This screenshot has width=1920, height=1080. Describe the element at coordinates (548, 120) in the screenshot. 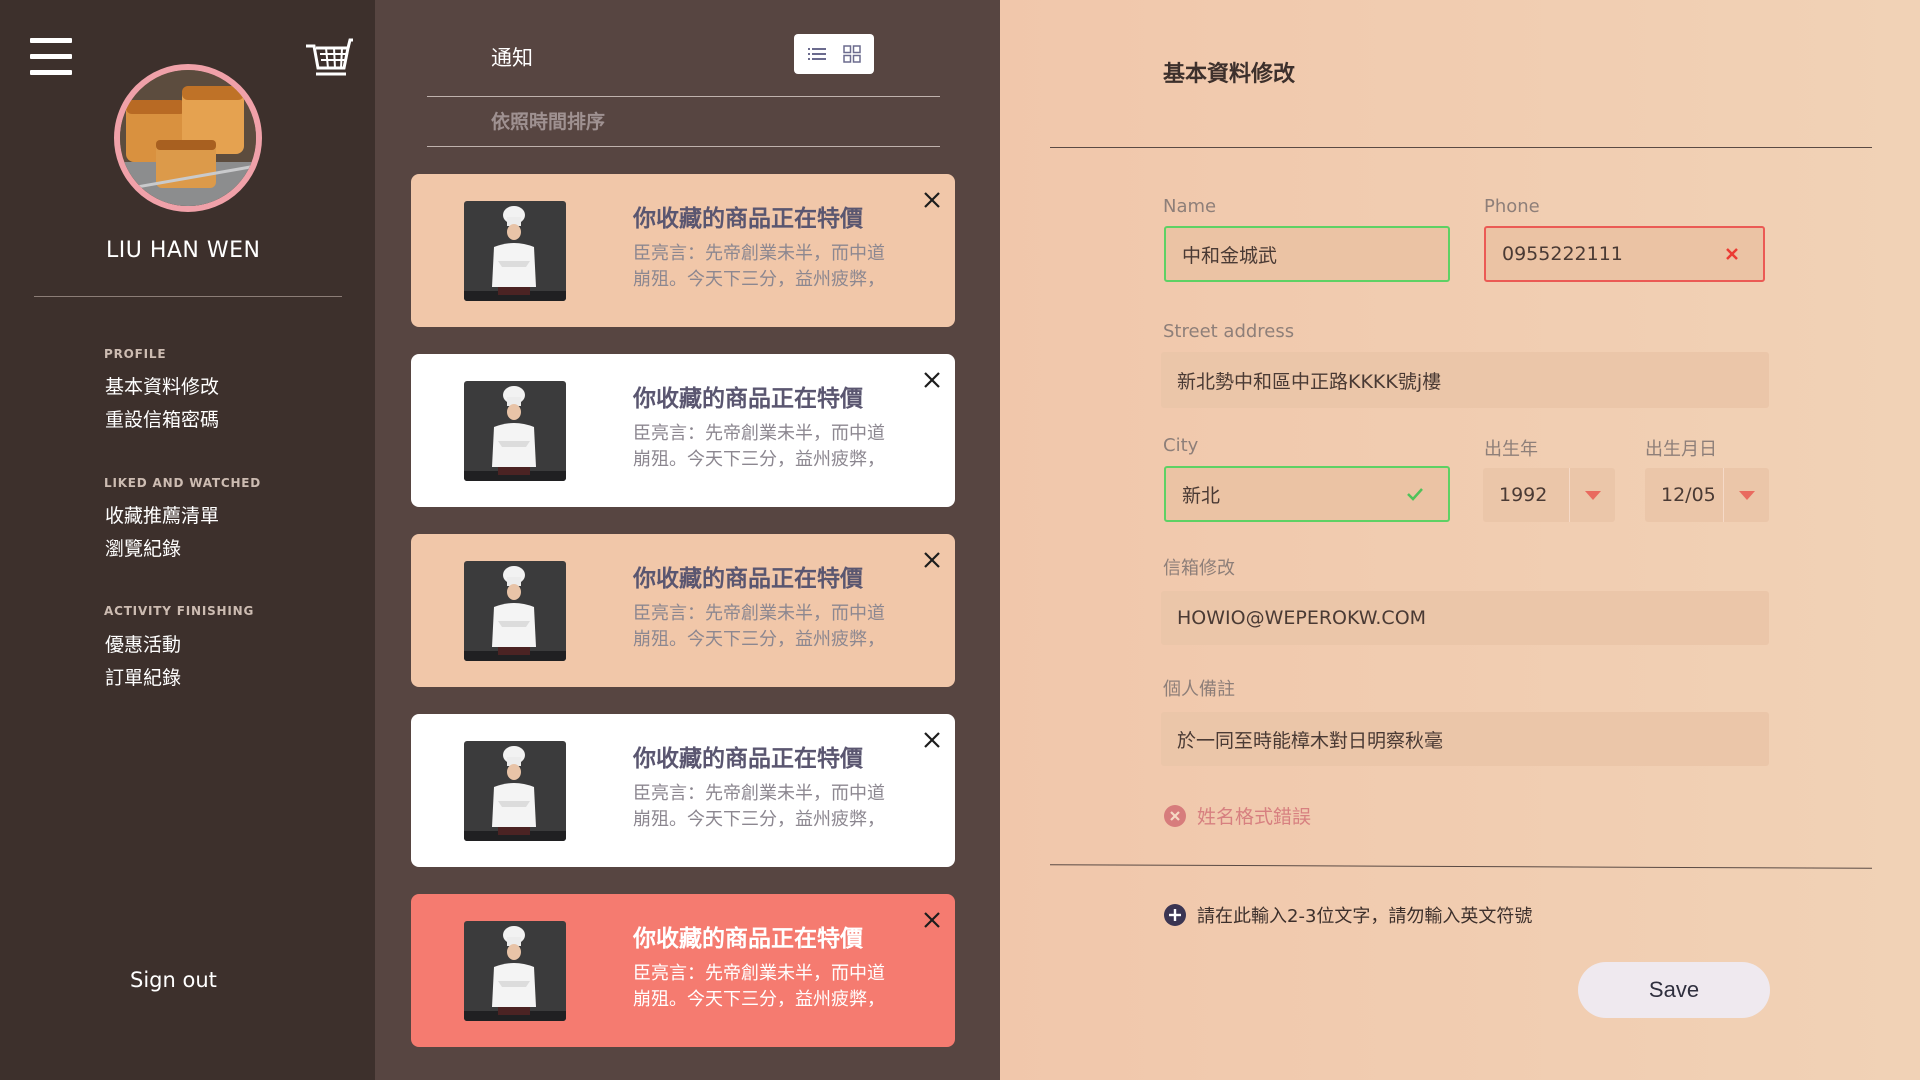

I see `sort-by-time: 依照時間排序` at that location.